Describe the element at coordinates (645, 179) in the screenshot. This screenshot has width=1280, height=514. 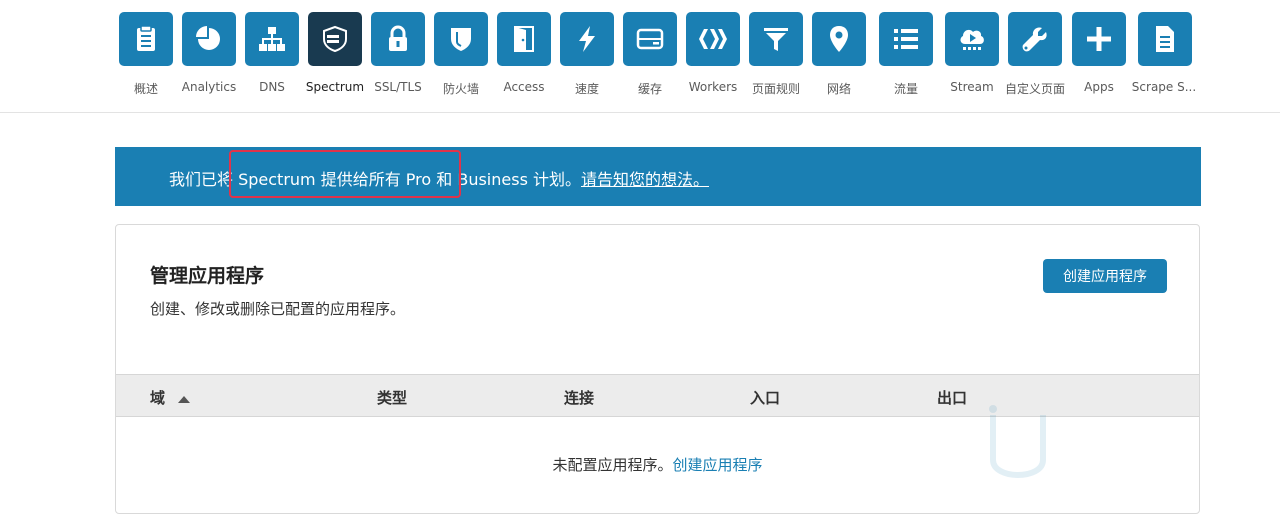
I see `banner-feedback-link: 请告知您的想法。` at that location.